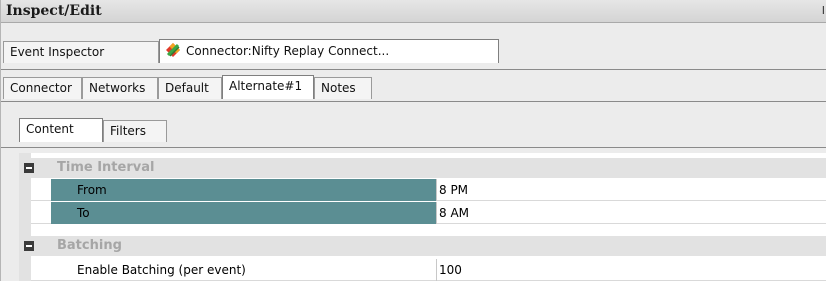 The width and height of the screenshot is (826, 281). I want to click on property-name: From, so click(243, 190).